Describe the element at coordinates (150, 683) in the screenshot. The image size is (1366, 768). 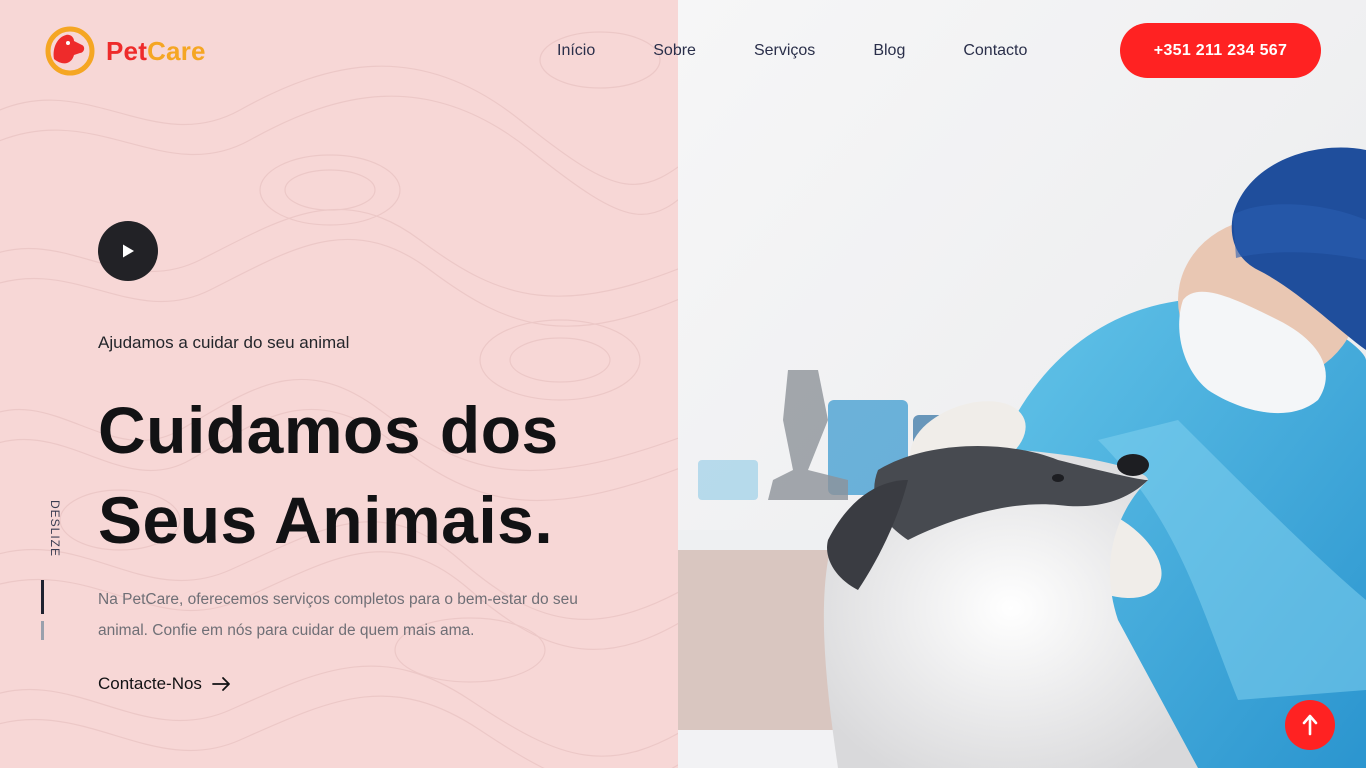
I see `contact-us-label: Contacte-Nos` at that location.